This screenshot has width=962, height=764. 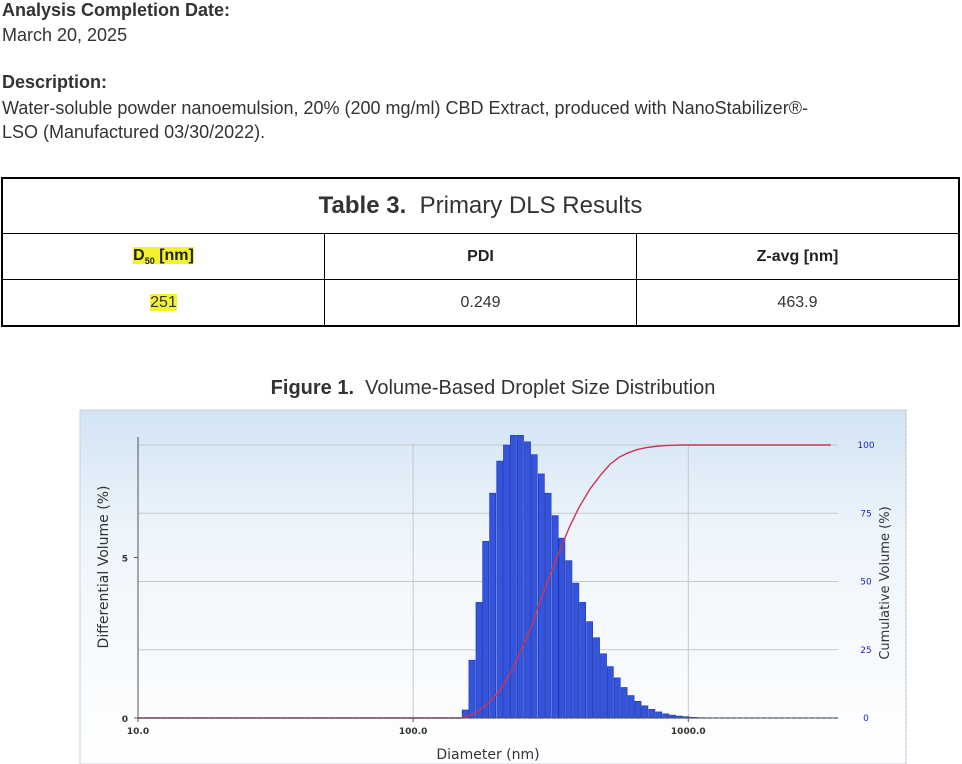 What do you see at coordinates (865, 514) in the screenshot?
I see `y2-tick-label: 75` at bounding box center [865, 514].